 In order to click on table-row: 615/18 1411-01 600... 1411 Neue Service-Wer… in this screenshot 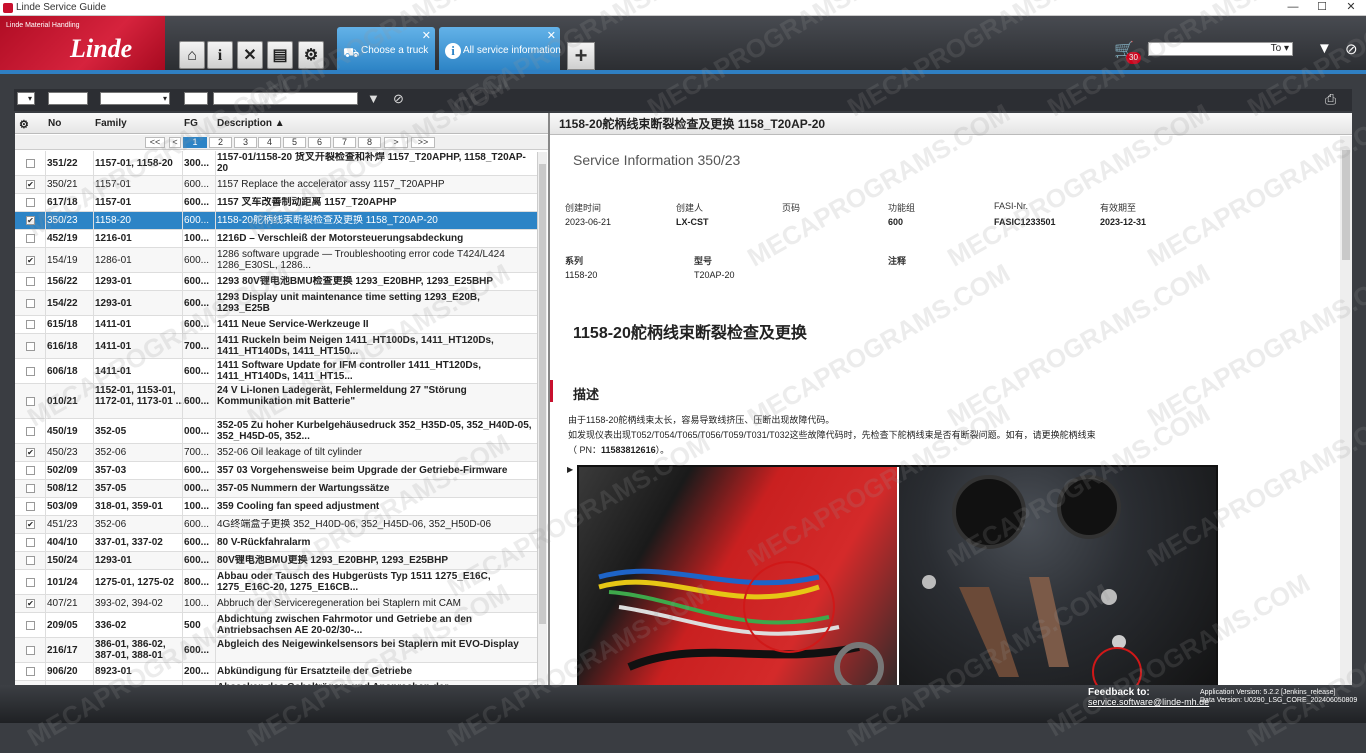, I will do `click(276, 325)`.